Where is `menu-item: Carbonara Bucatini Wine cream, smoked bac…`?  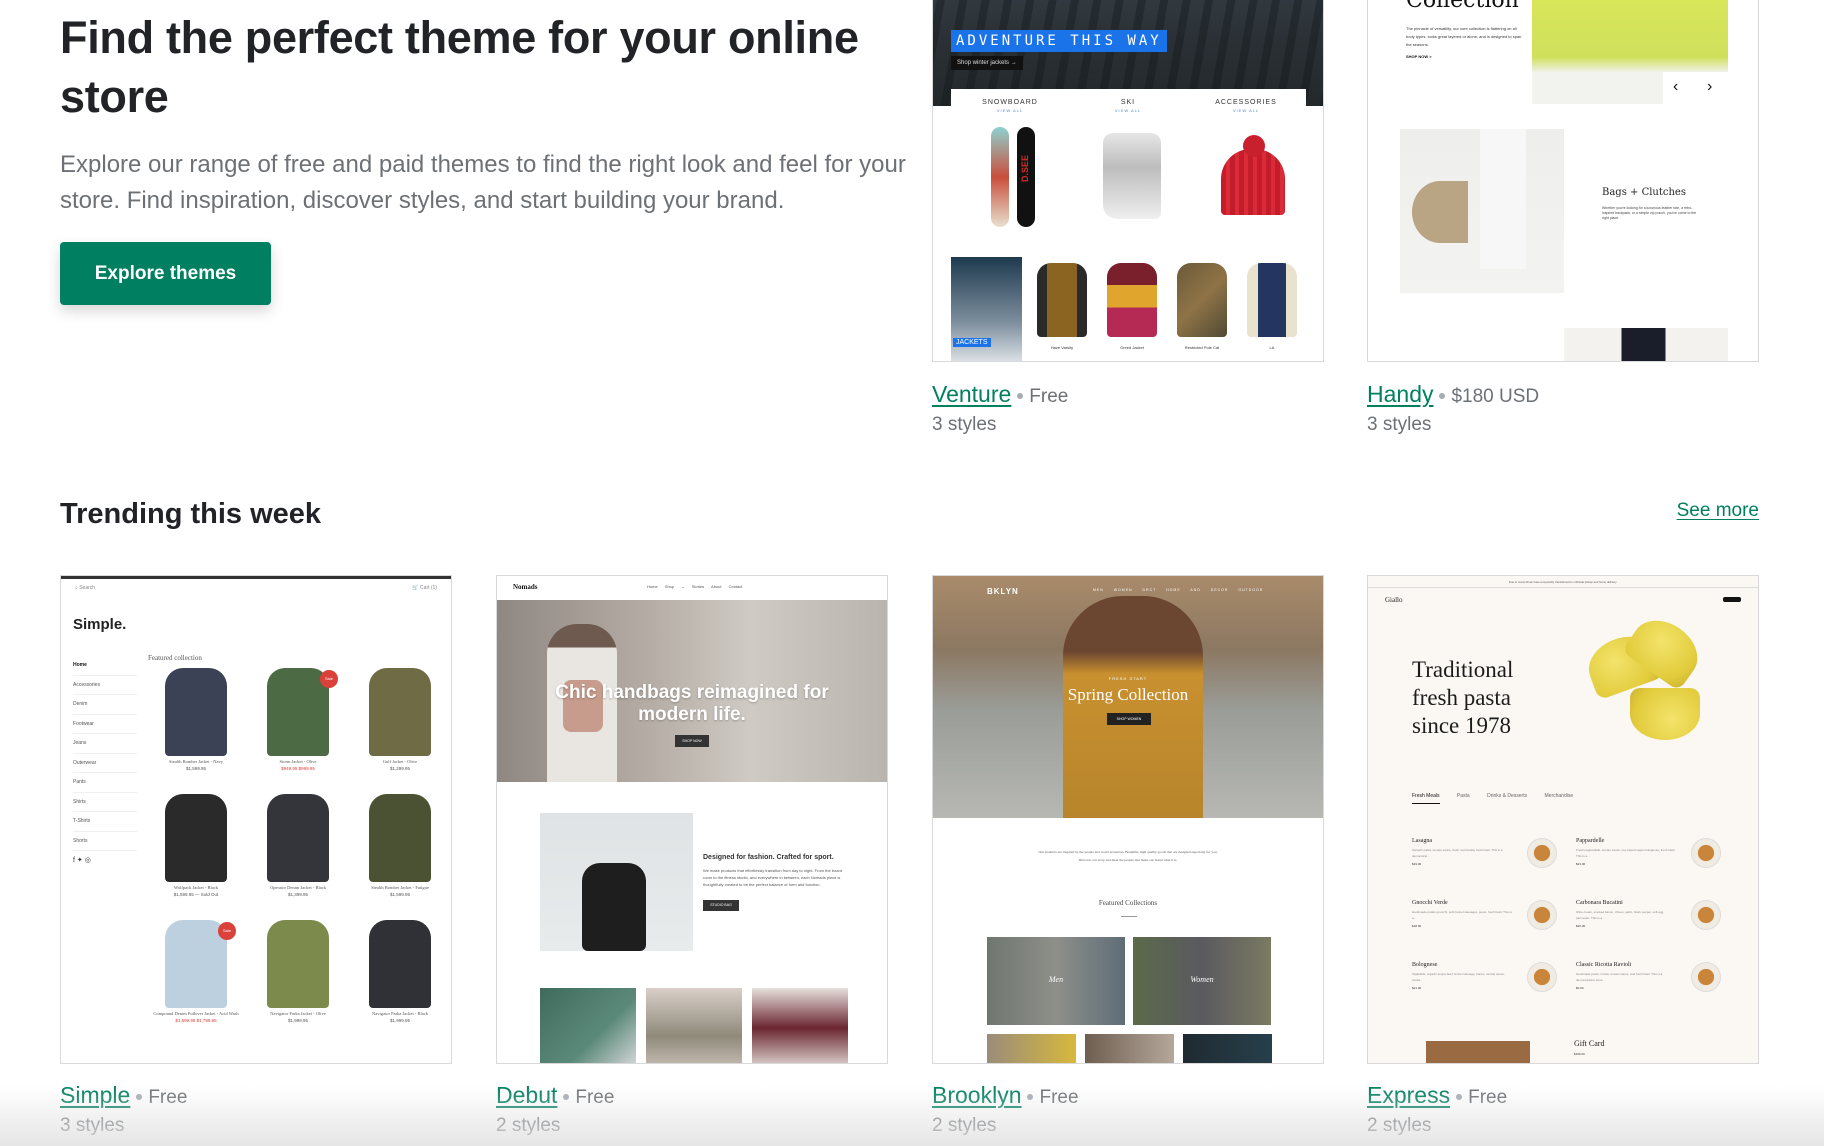 menu-item: Carbonara Bucatini Wine cream, smoked bac… is located at coordinates (1648, 915).